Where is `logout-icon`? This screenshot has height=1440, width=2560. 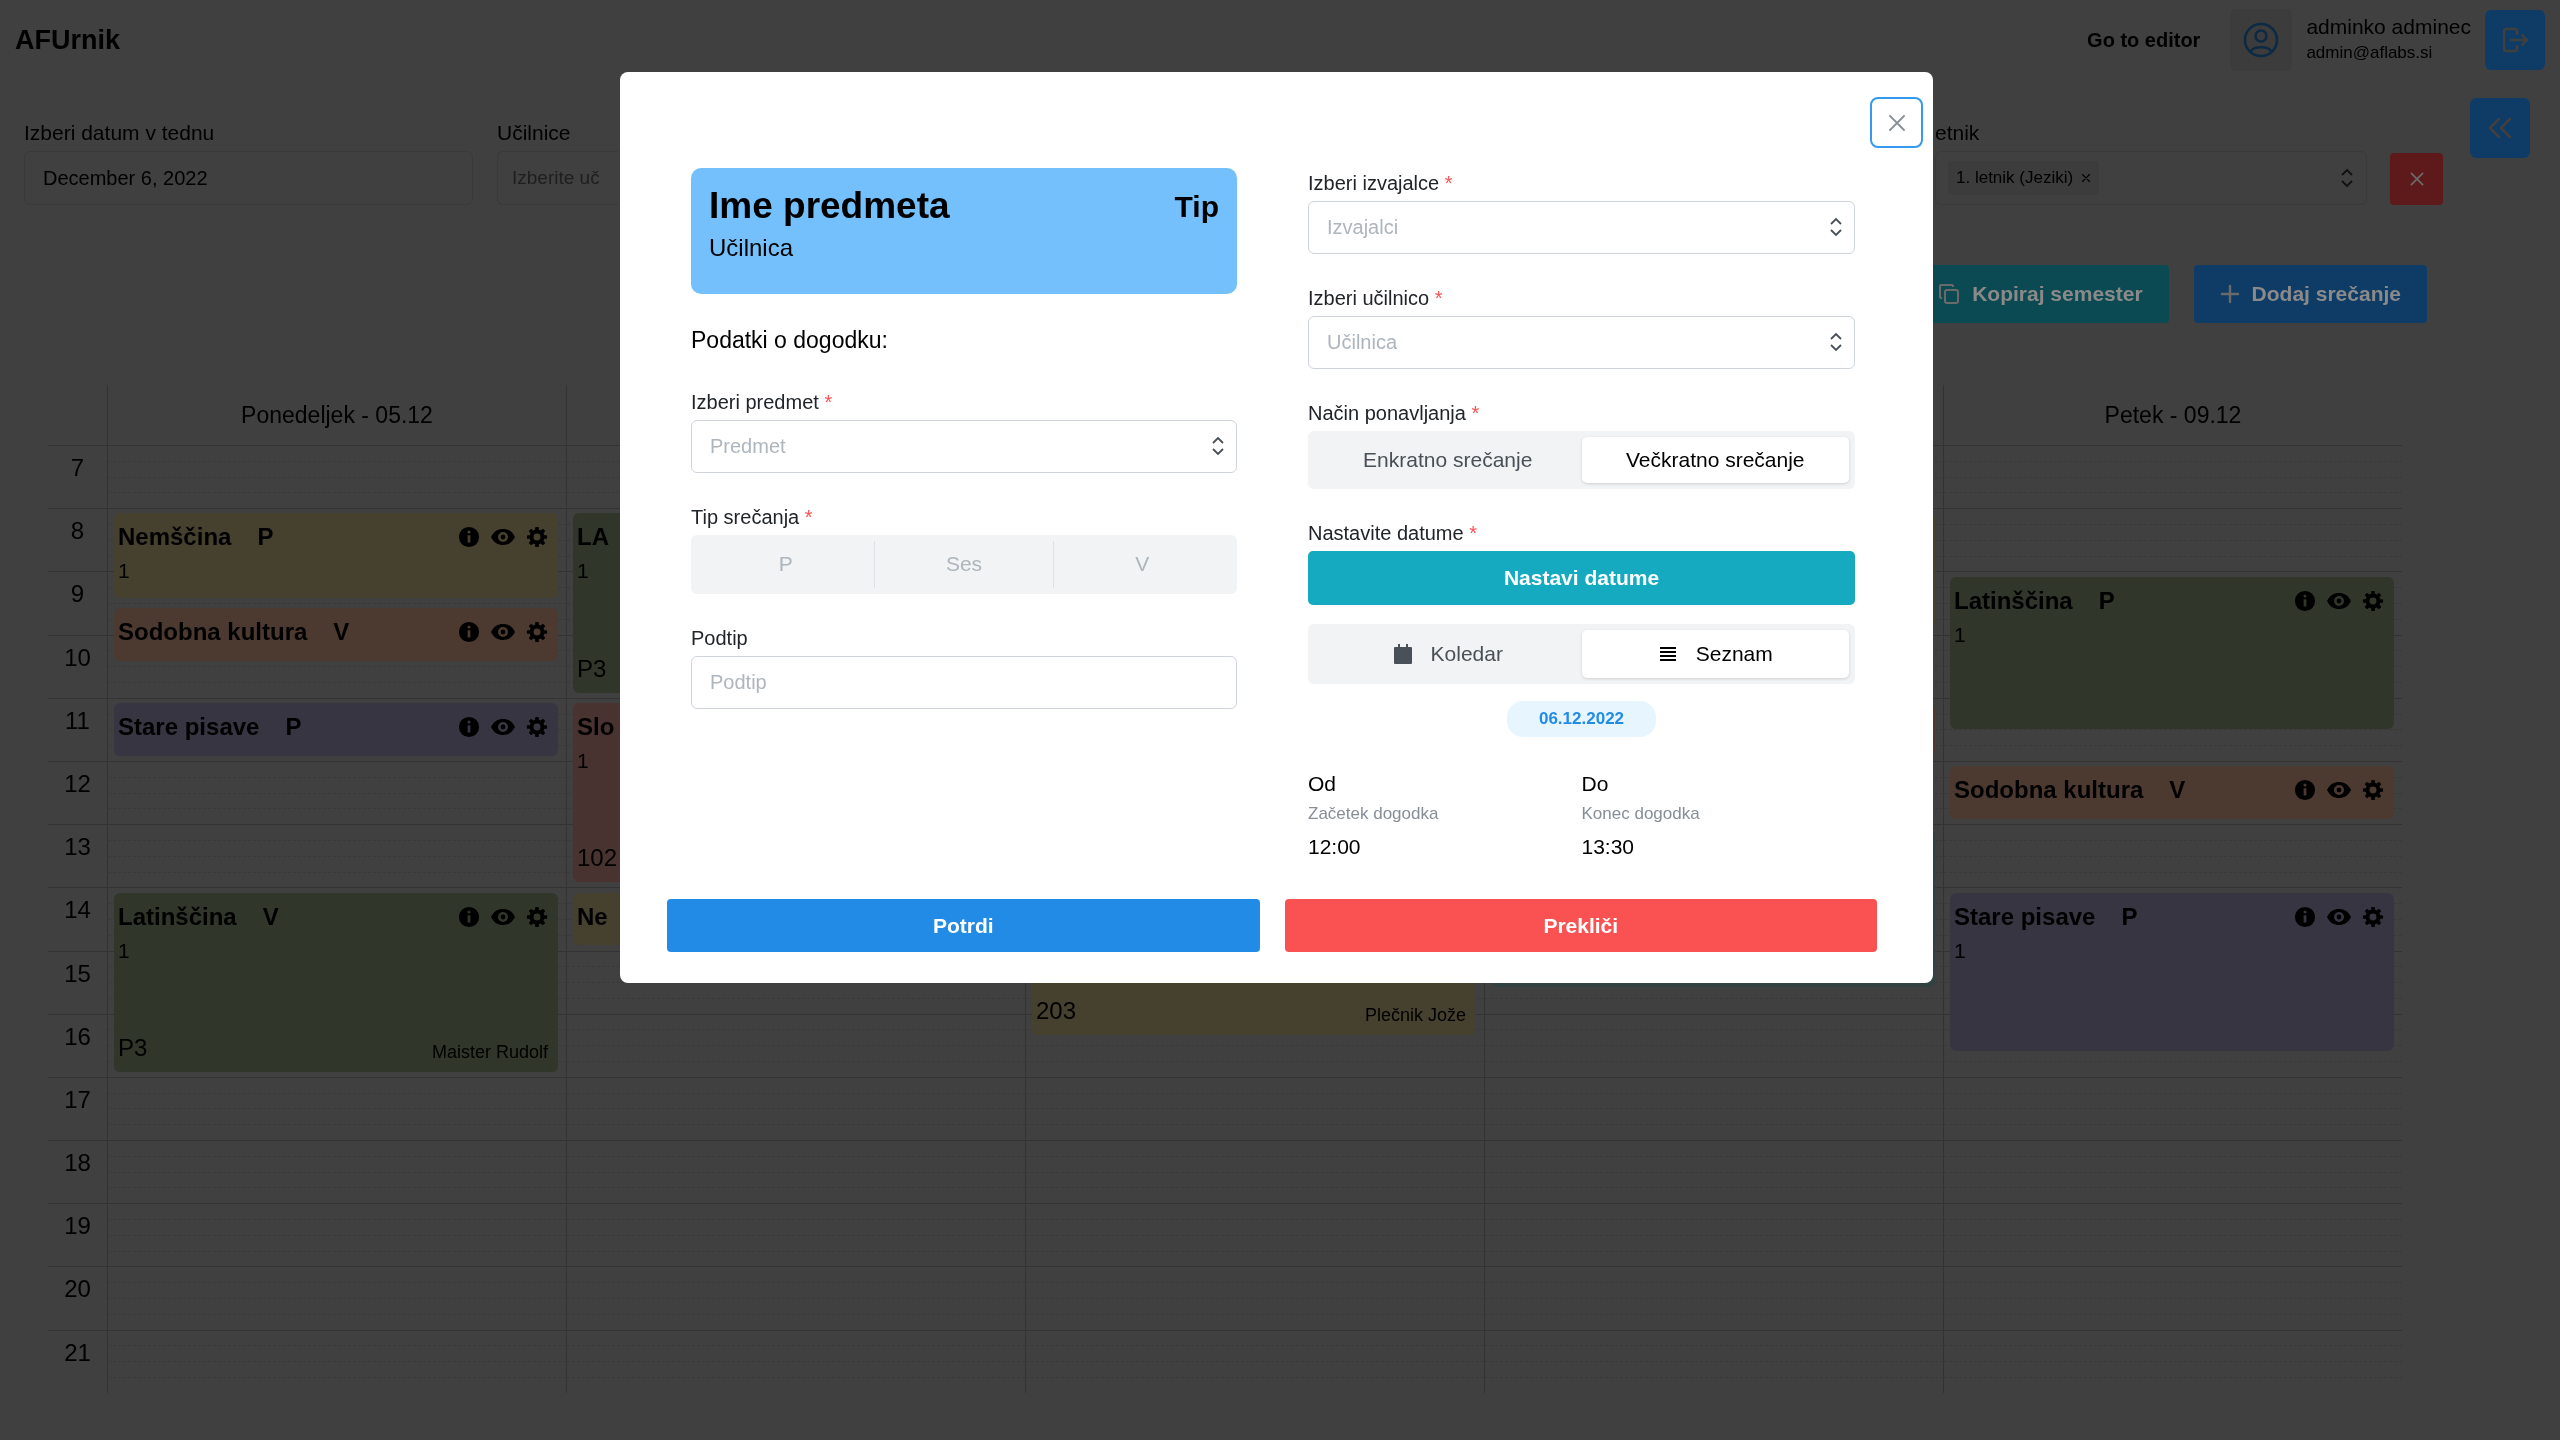 logout-icon is located at coordinates (2515, 40).